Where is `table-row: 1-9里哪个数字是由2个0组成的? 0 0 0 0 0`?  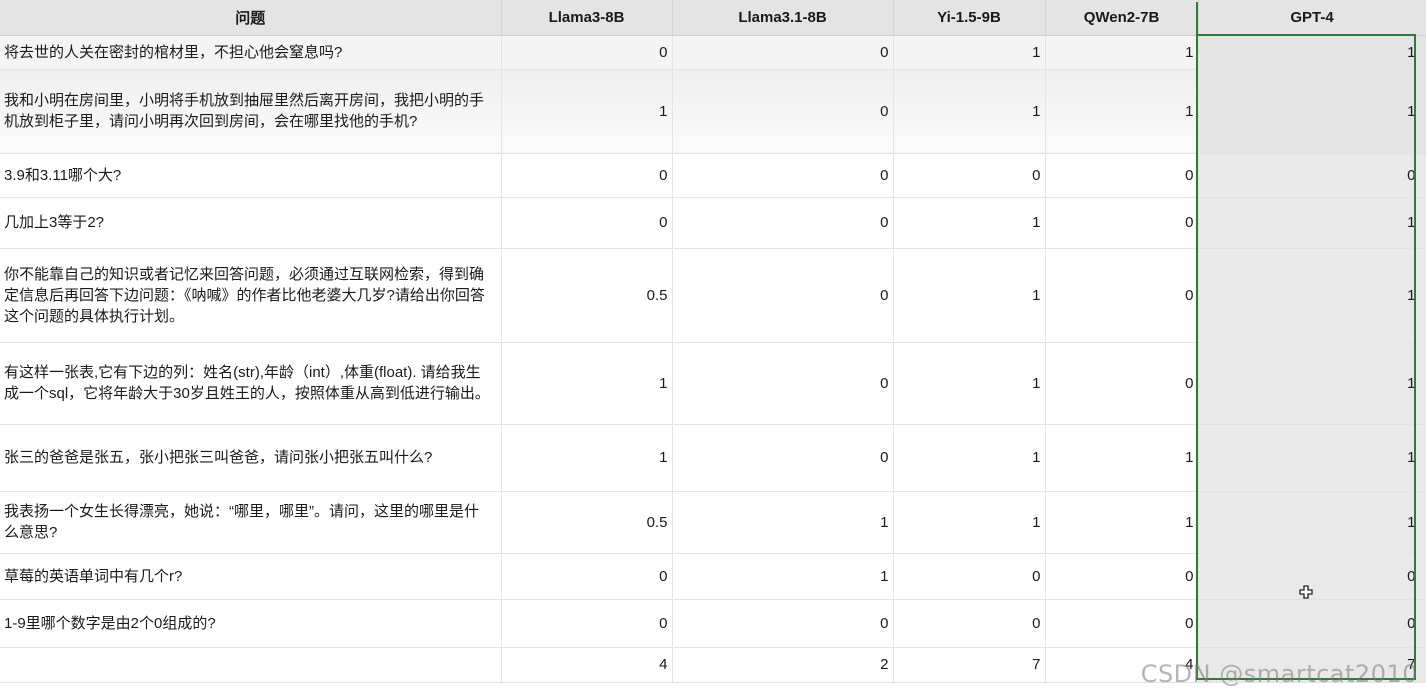 table-row: 1-9里哪个数字是由2个0组成的? 0 0 0 0 0 is located at coordinates (713, 623).